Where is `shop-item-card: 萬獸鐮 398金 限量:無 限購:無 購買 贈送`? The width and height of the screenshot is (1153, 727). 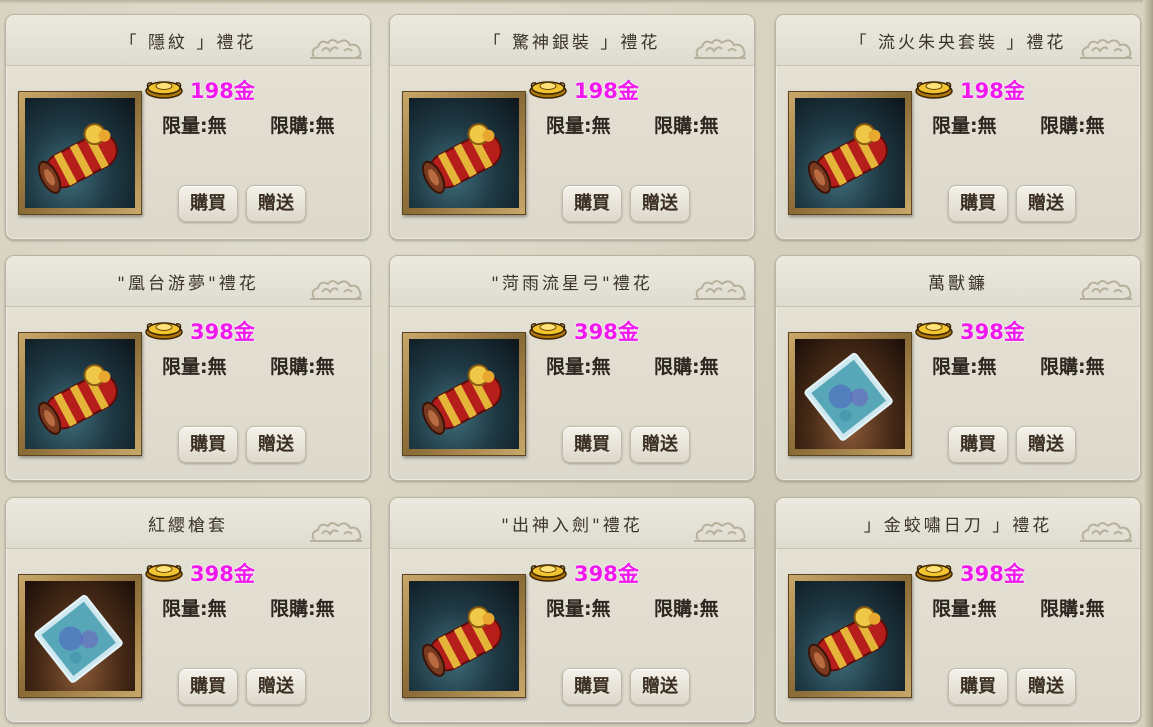
shop-item-card: 萬獸鐮 398金 限量:無 限購:無 購買 贈送 is located at coordinates (958, 368).